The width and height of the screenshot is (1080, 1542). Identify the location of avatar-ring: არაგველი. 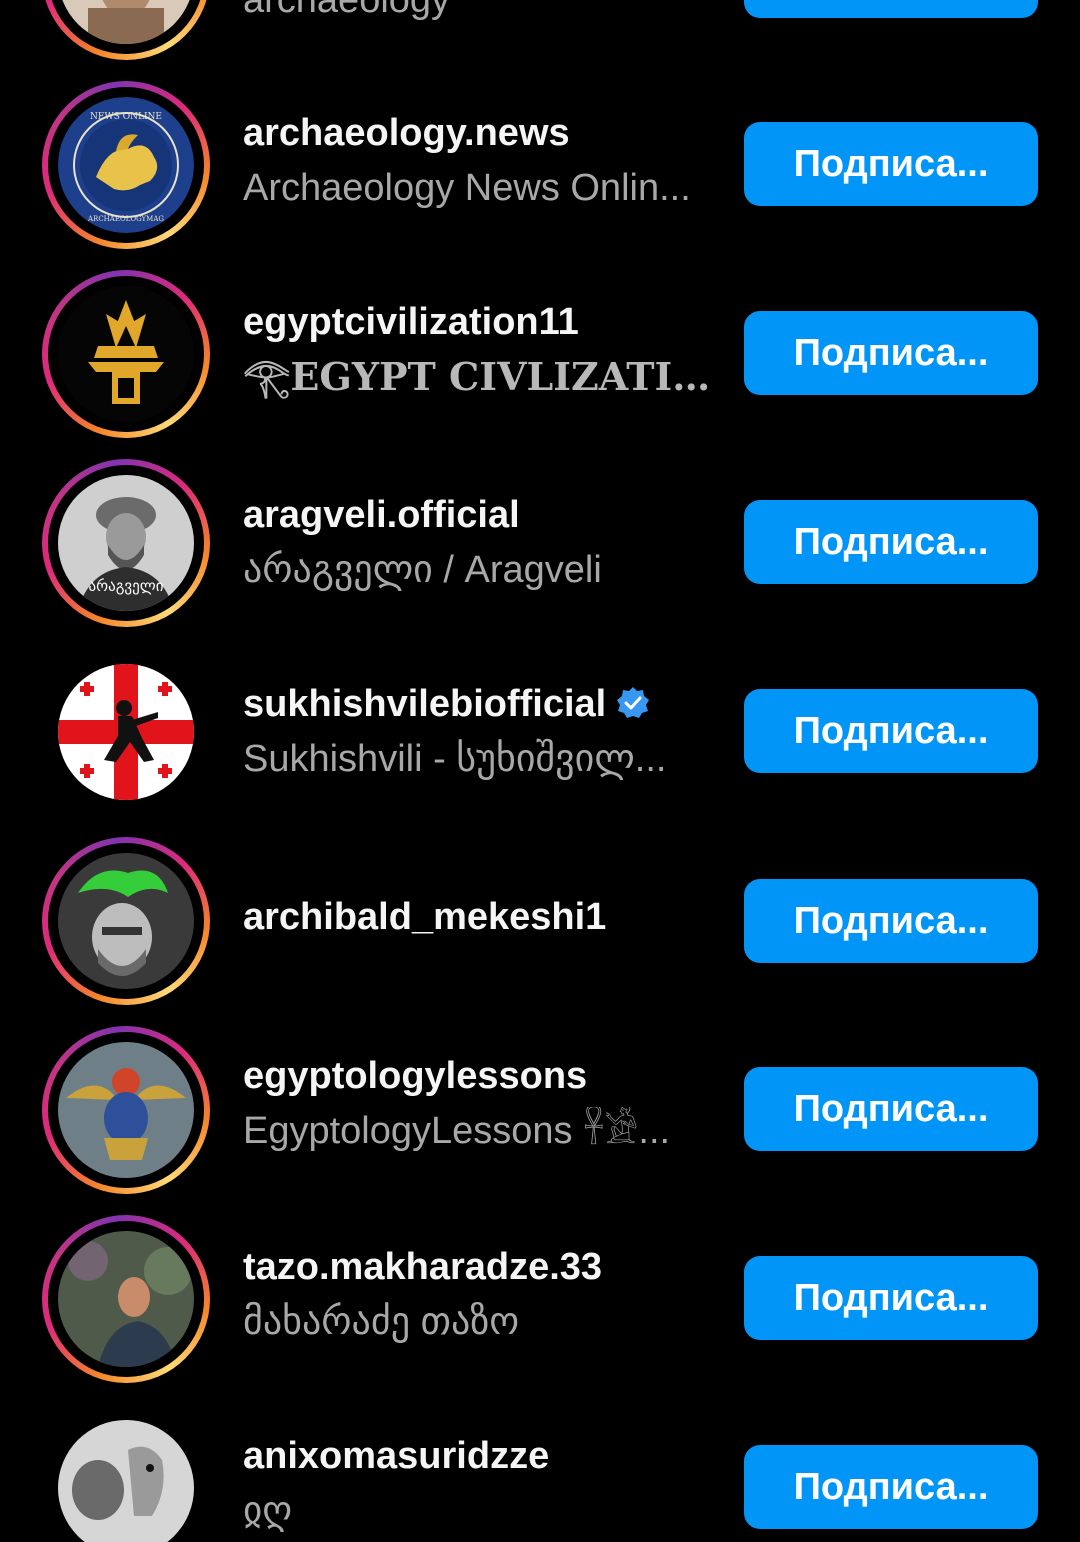
(126, 543).